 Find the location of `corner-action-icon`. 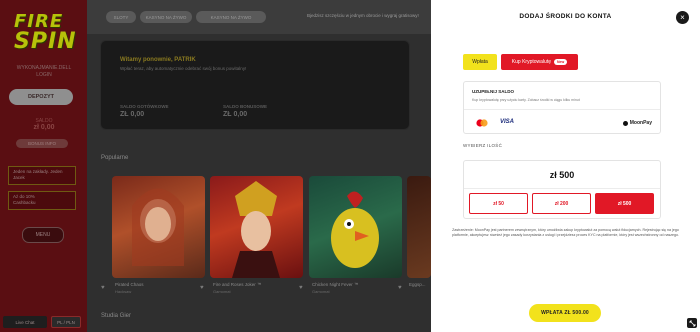

corner-action-icon is located at coordinates (692, 323).